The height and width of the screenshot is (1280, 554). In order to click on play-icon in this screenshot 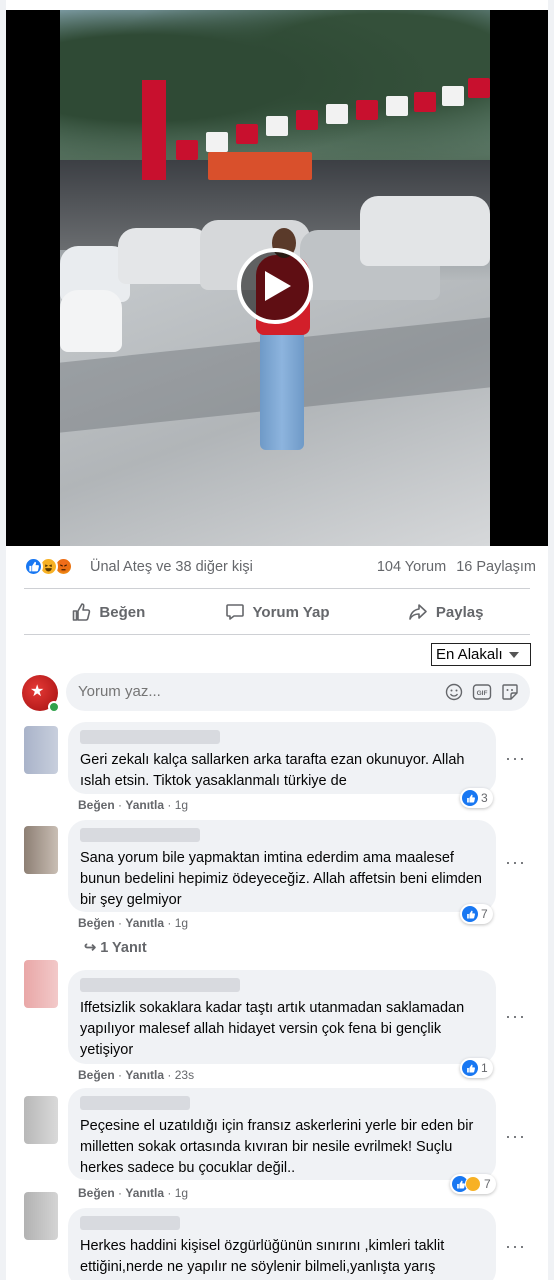, I will do `click(278, 286)`.